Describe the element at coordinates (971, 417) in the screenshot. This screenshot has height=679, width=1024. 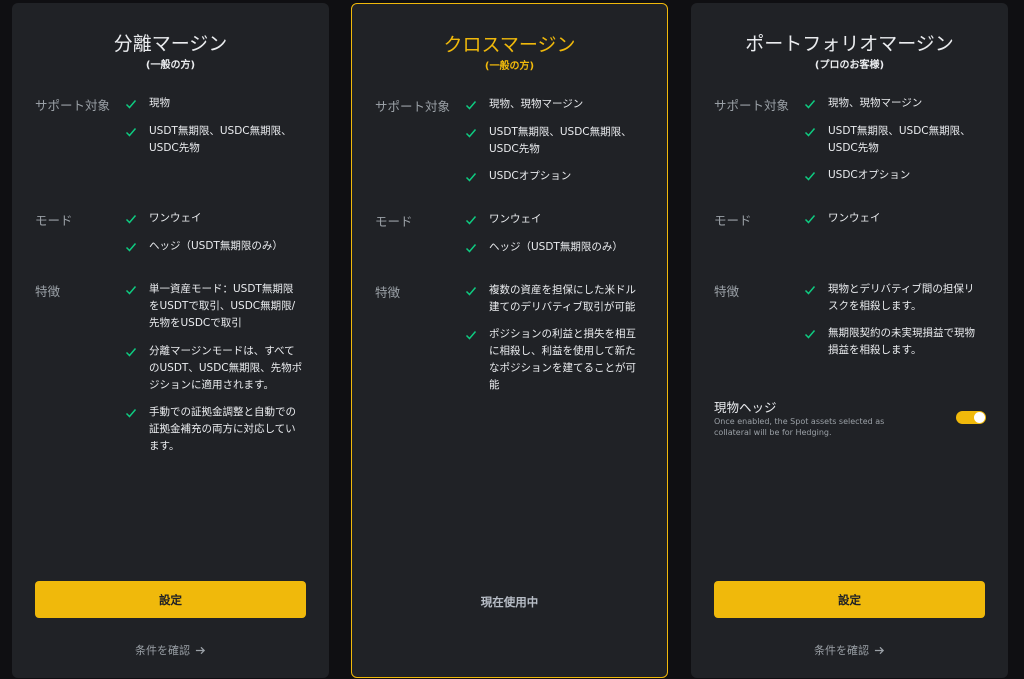
I see `spot-hedge-toggle` at that location.